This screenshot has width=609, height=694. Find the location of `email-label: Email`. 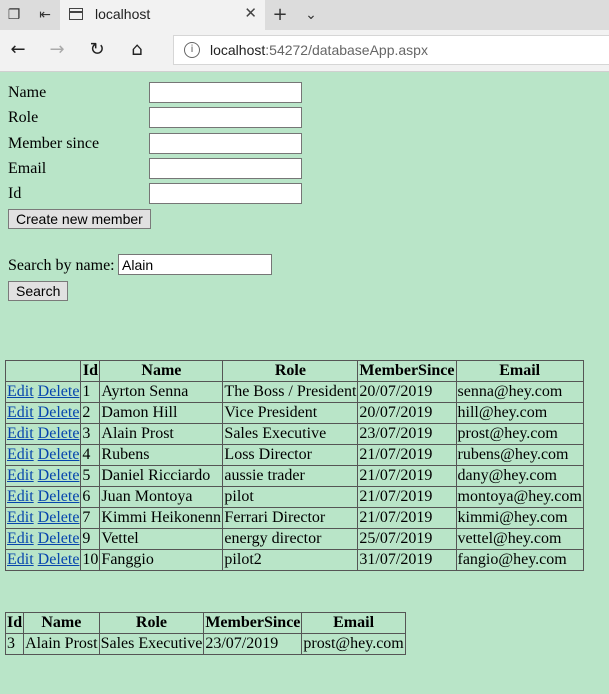

email-label: Email is located at coordinates (27, 168).